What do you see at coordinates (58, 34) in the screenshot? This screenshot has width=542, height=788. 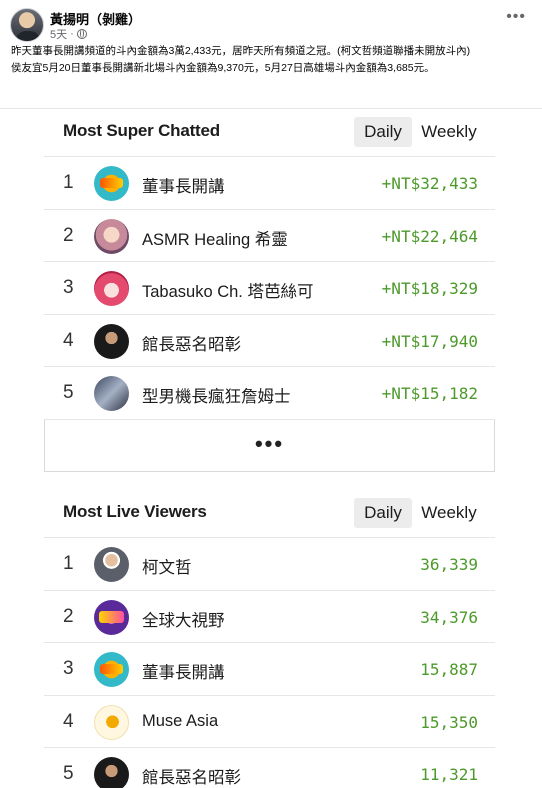 I see `post-time: 5天` at bounding box center [58, 34].